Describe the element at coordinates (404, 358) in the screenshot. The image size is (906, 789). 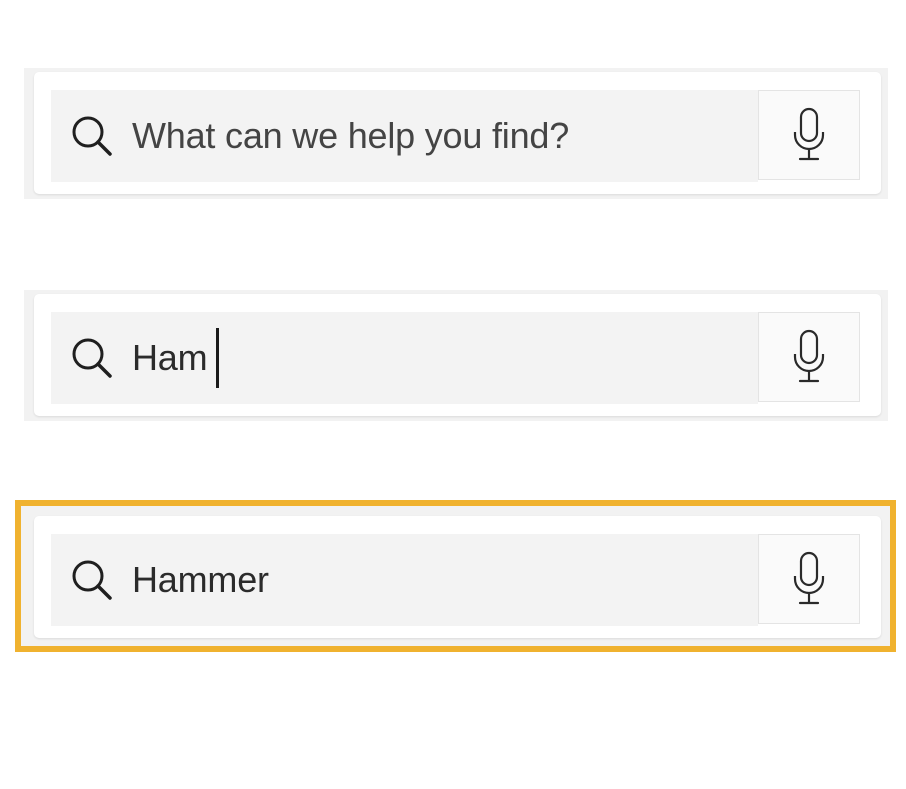
I see `search-input: Ham` at that location.